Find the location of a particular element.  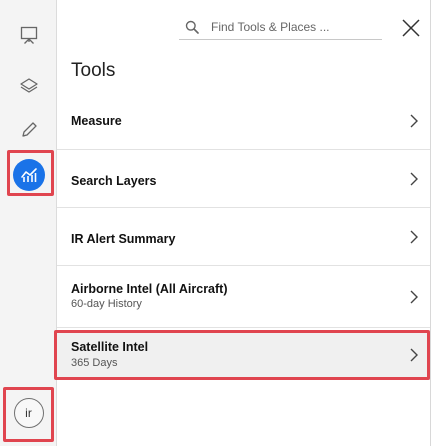

tools-active-indicator is located at coordinates (28, 175).